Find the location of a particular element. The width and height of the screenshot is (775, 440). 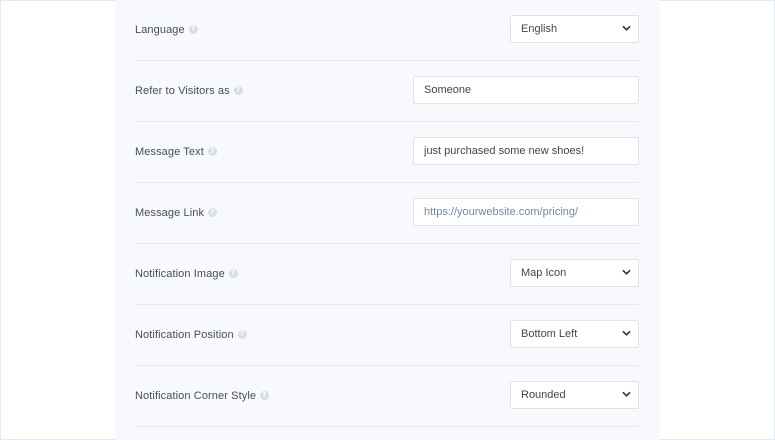

label-text: Language is located at coordinates (160, 30).